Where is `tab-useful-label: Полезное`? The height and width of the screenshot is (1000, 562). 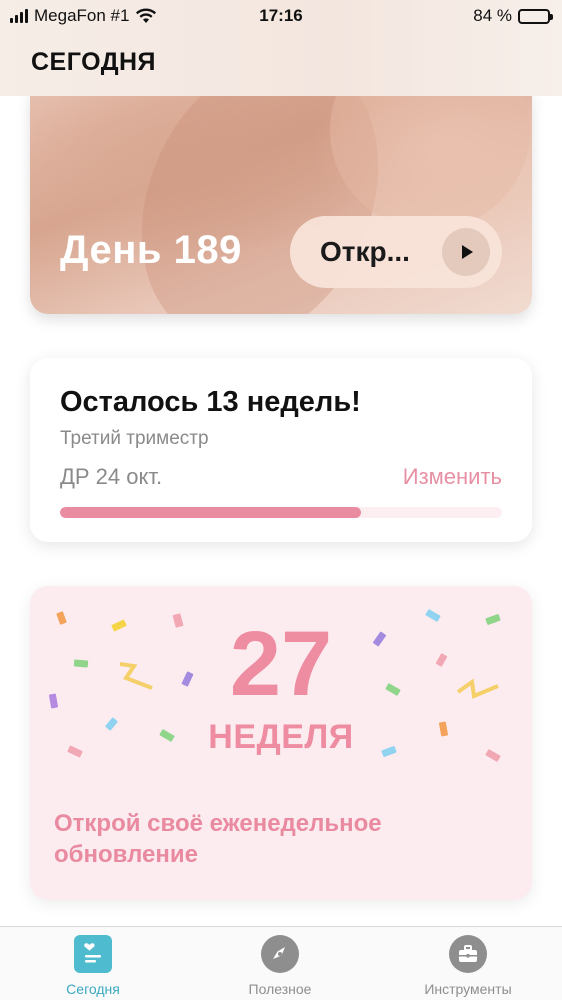
tab-useful-label: Полезное is located at coordinates (280, 989).